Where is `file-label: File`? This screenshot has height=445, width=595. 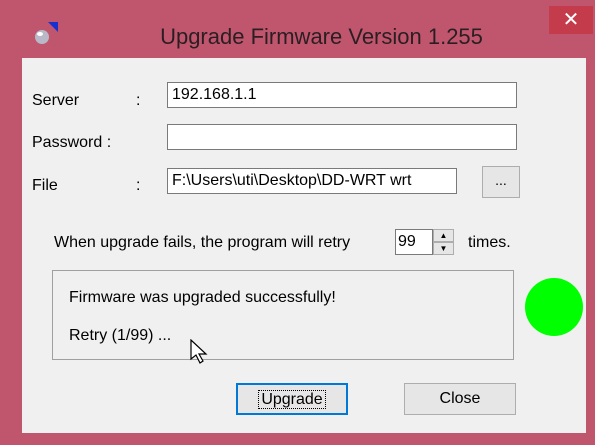
file-label: File is located at coordinates (45, 185).